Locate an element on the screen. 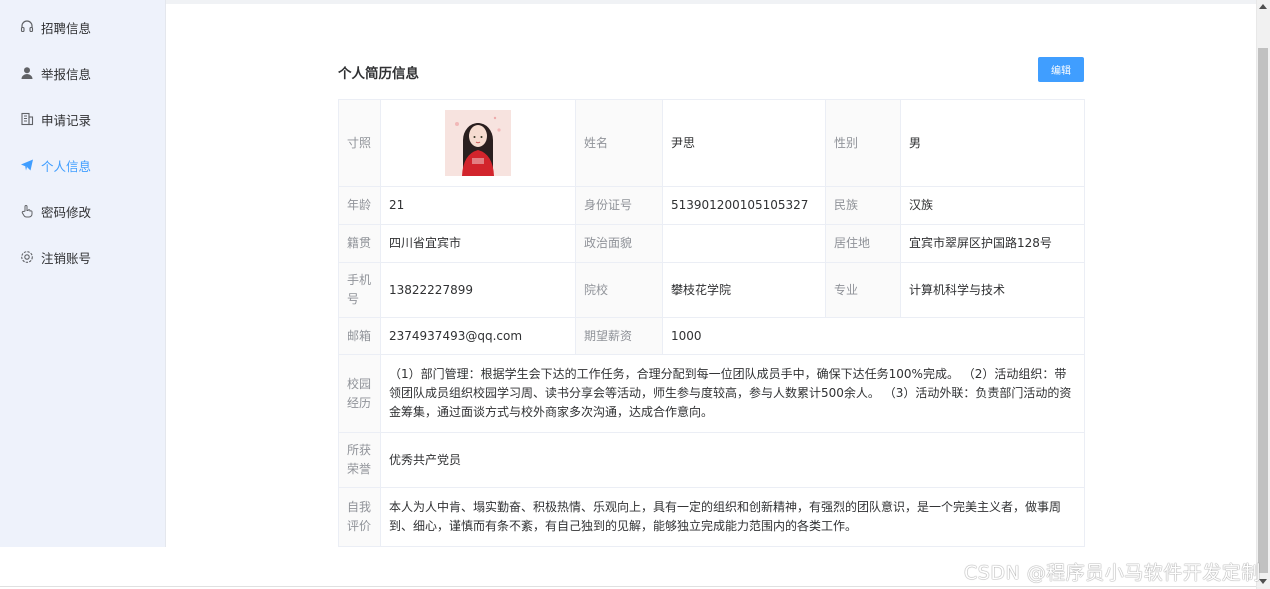 The width and height of the screenshot is (1270, 589). major-label: 专业 is located at coordinates (863, 290).